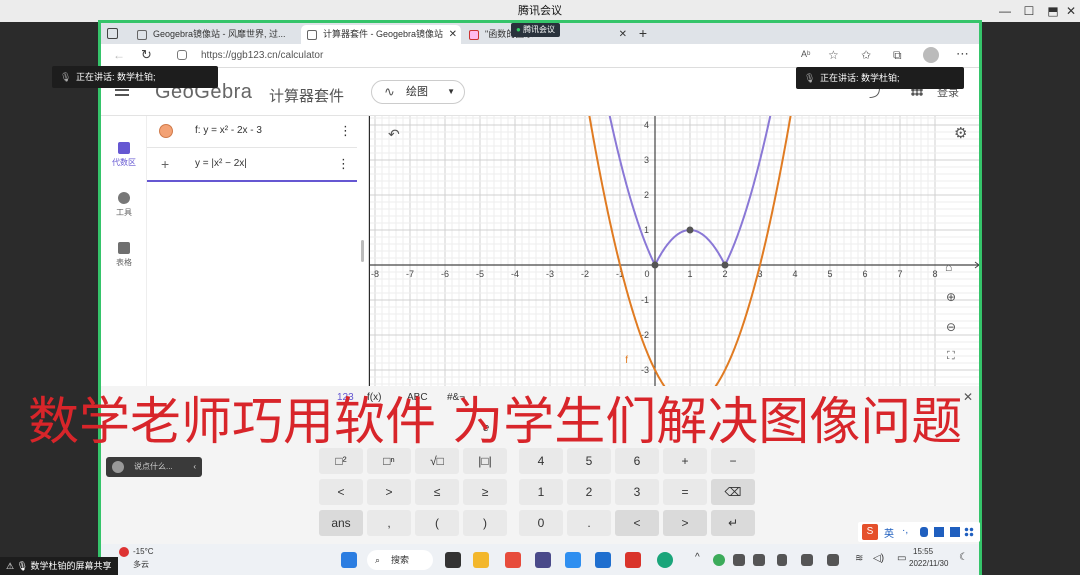 Image resolution: width=1080 pixels, height=575 pixels. I want to click on new-tab-button: +, so click(643, 33).